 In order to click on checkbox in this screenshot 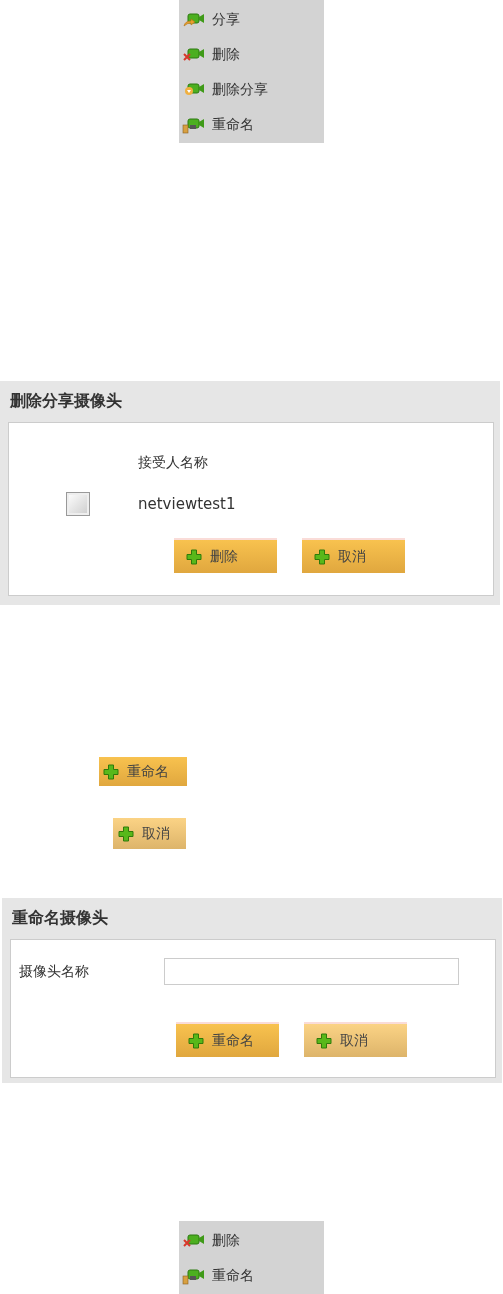, I will do `click(78, 504)`.